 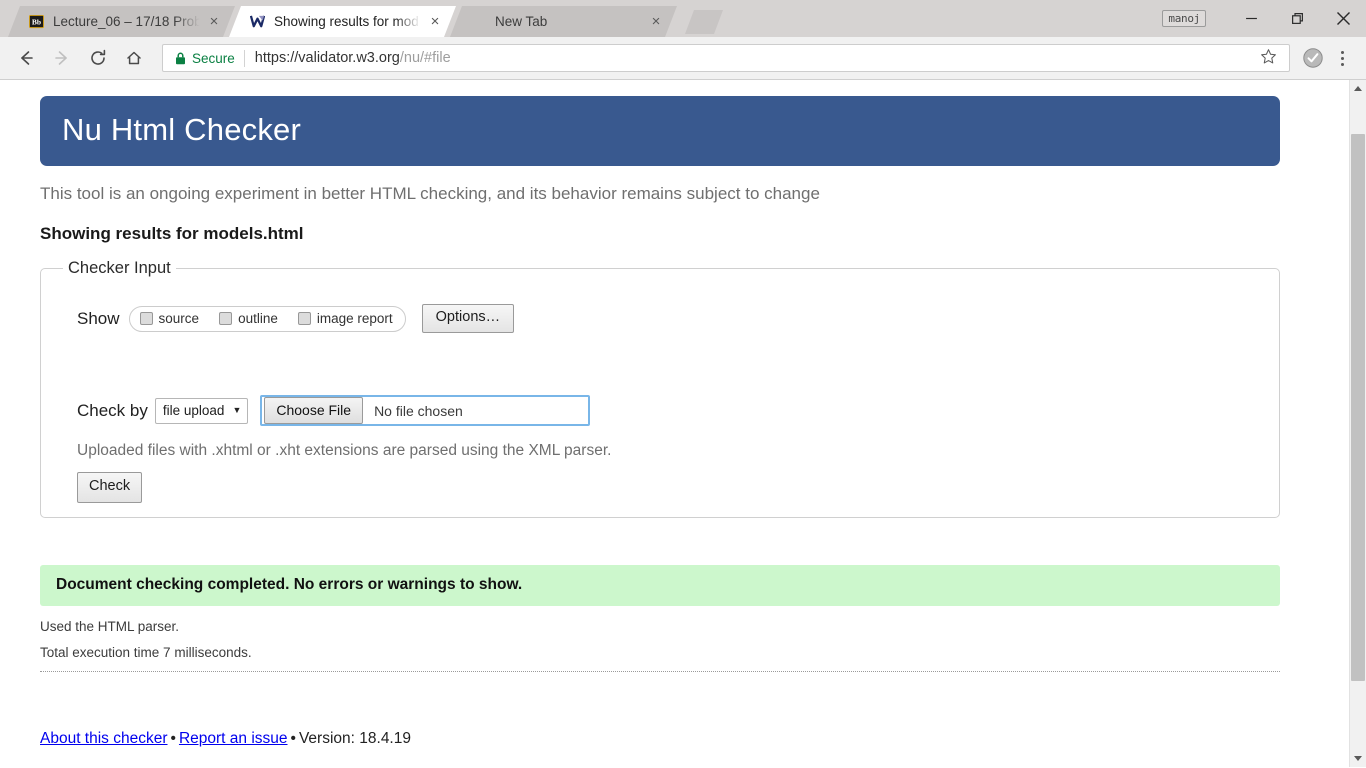 What do you see at coordinates (104, 738) in the screenshot?
I see `about-this-checker-link: About this checker` at bounding box center [104, 738].